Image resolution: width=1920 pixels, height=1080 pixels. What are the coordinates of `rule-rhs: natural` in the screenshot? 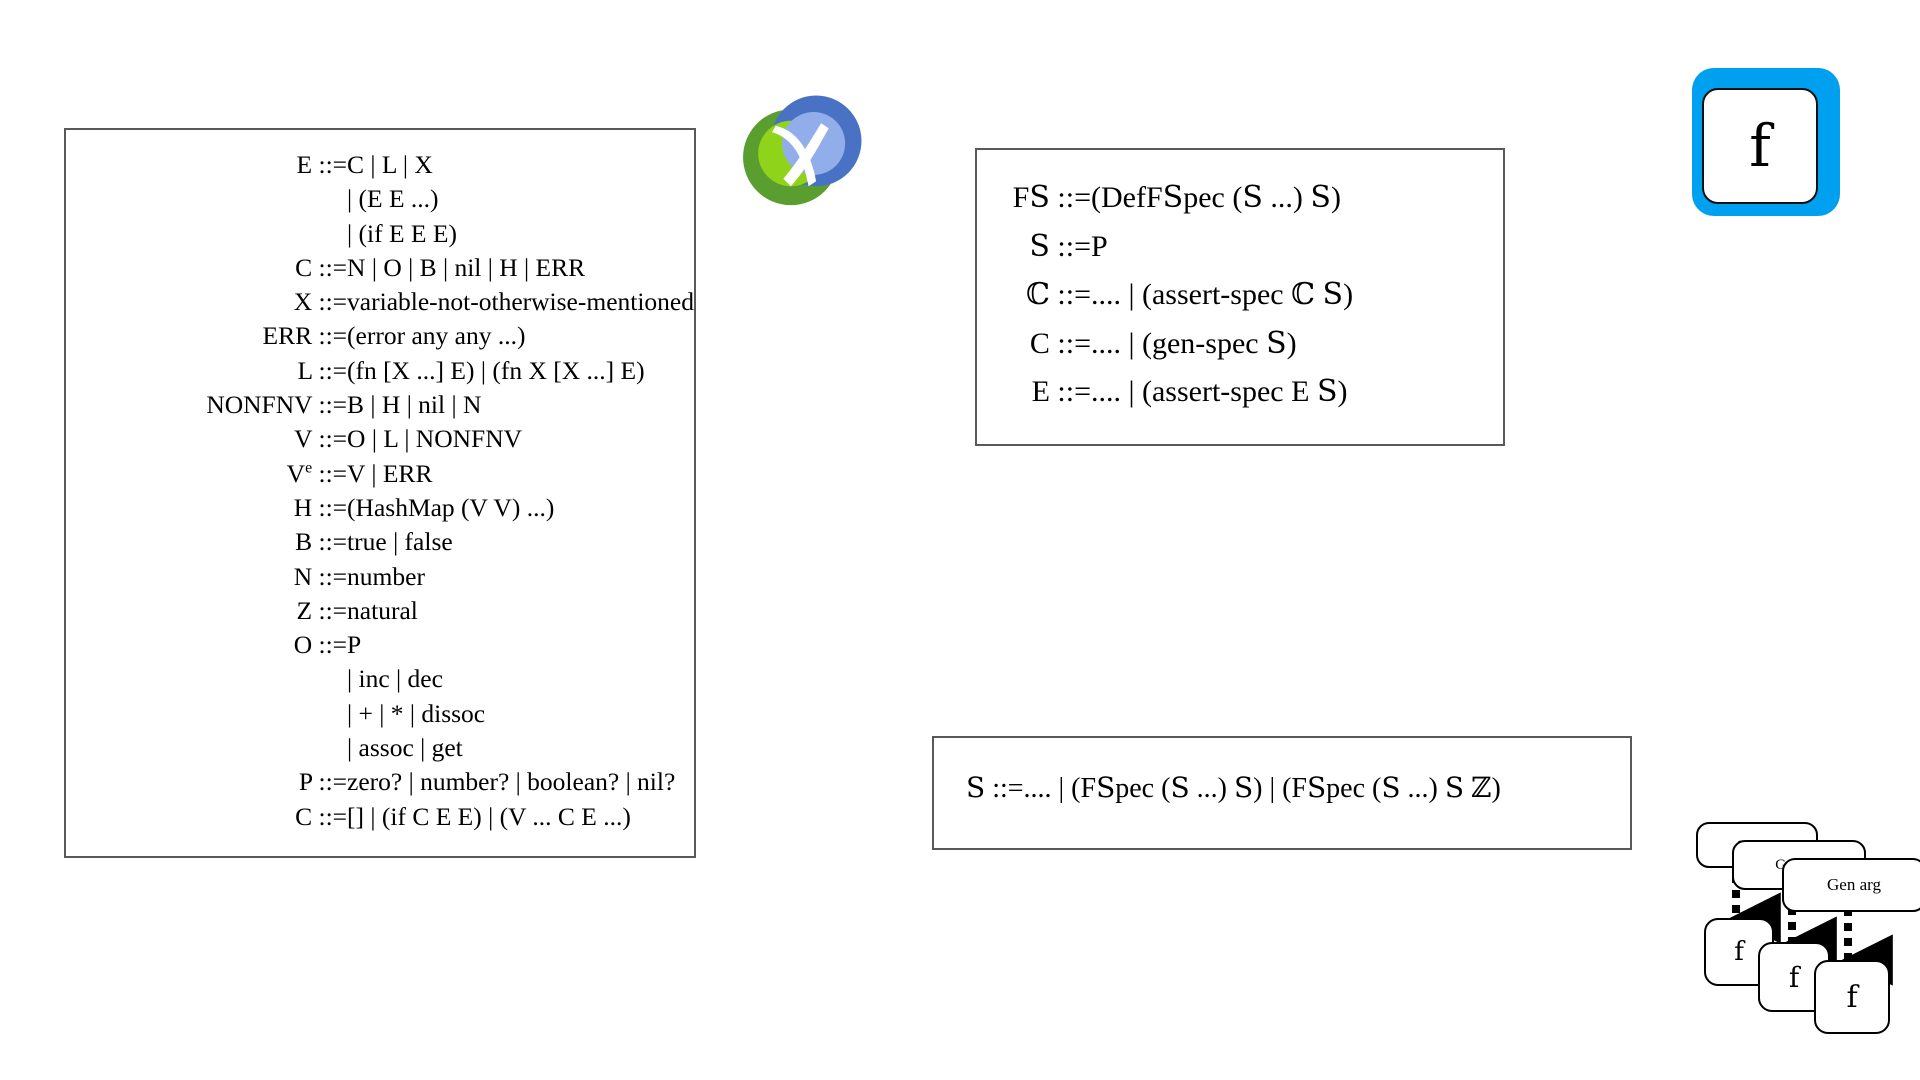 It's located at (382, 610).